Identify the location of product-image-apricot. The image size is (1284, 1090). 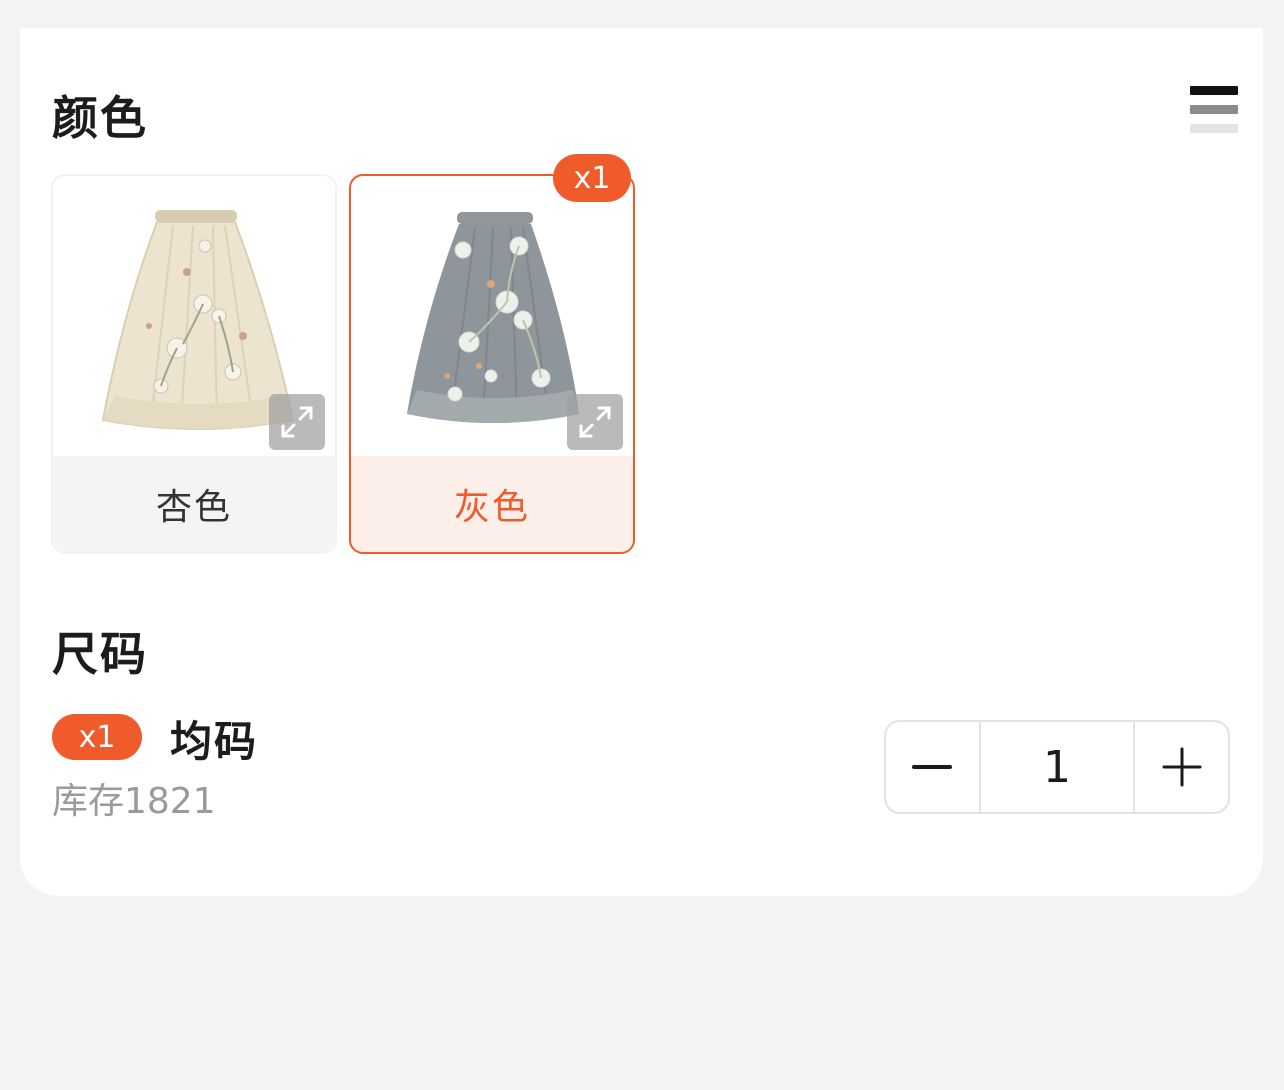
(194, 318).